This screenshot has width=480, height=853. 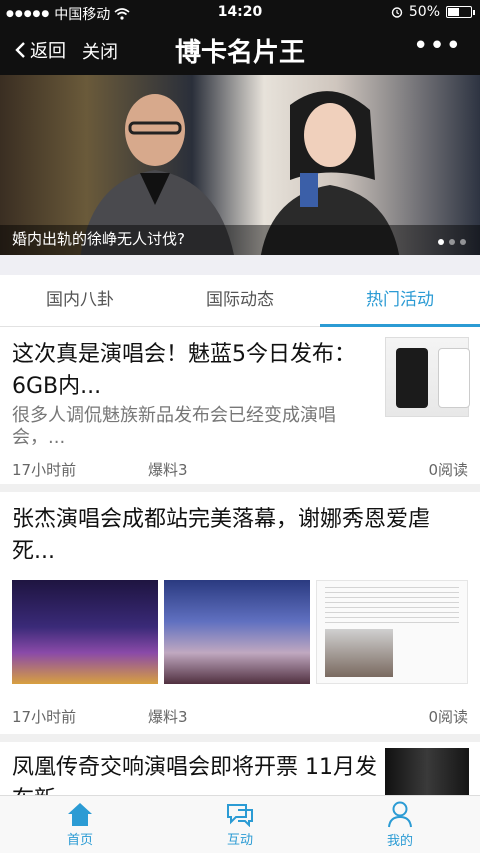 I want to click on section-gap, so click(x=240, y=265).